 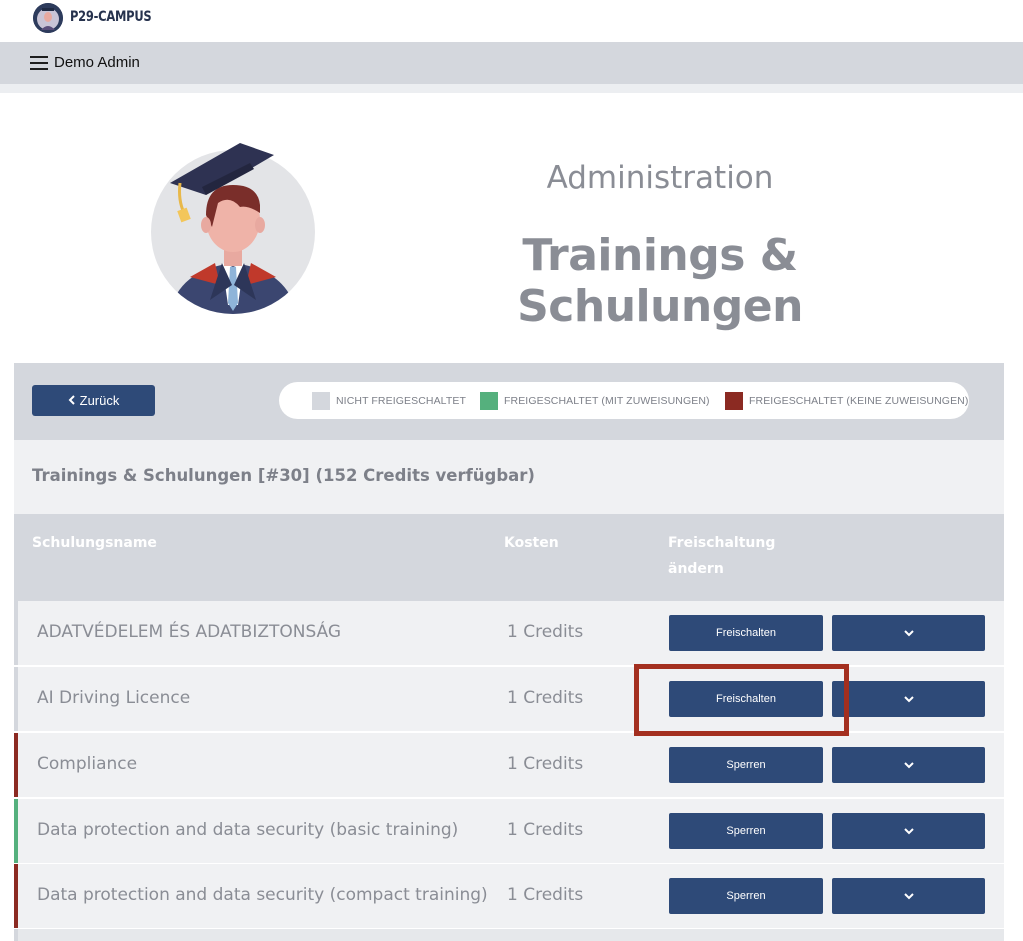 What do you see at coordinates (97, 62) in the screenshot?
I see `nav-user-label: Demo Admin` at bounding box center [97, 62].